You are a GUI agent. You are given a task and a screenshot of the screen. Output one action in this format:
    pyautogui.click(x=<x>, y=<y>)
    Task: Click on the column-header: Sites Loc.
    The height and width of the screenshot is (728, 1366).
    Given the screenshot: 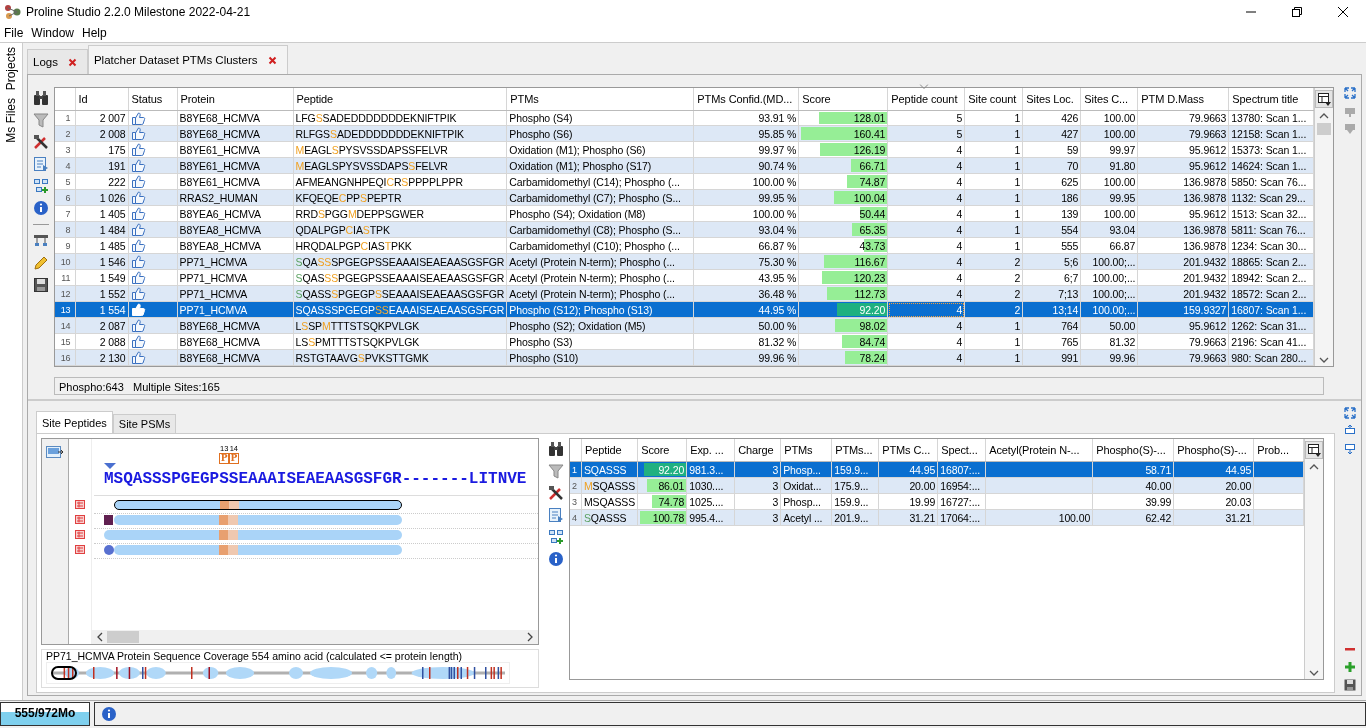 What is the action you would take?
    pyautogui.click(x=1051, y=99)
    